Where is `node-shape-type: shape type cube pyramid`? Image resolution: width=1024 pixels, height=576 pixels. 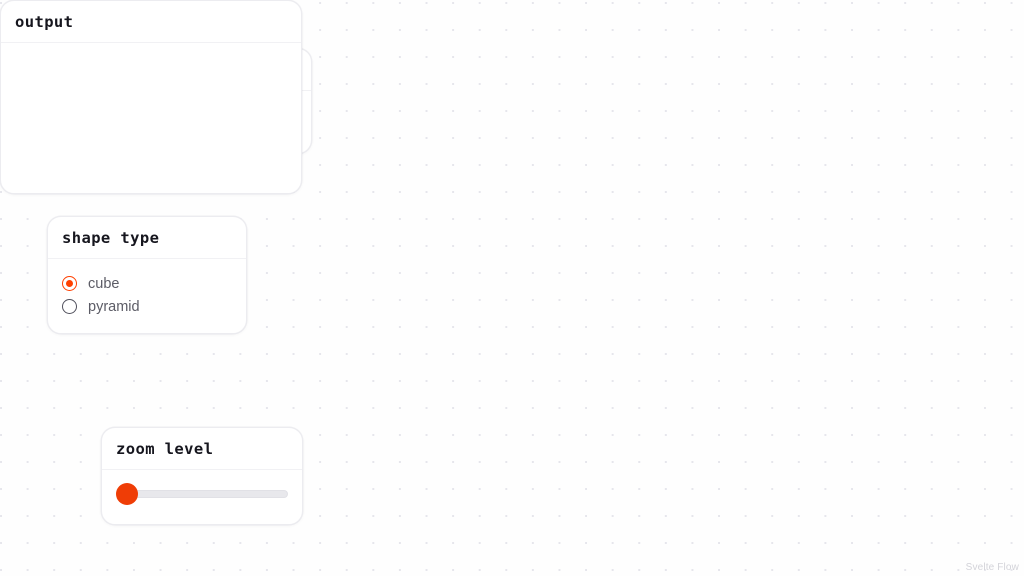
node-shape-type: shape type cube pyramid is located at coordinates (147, 275).